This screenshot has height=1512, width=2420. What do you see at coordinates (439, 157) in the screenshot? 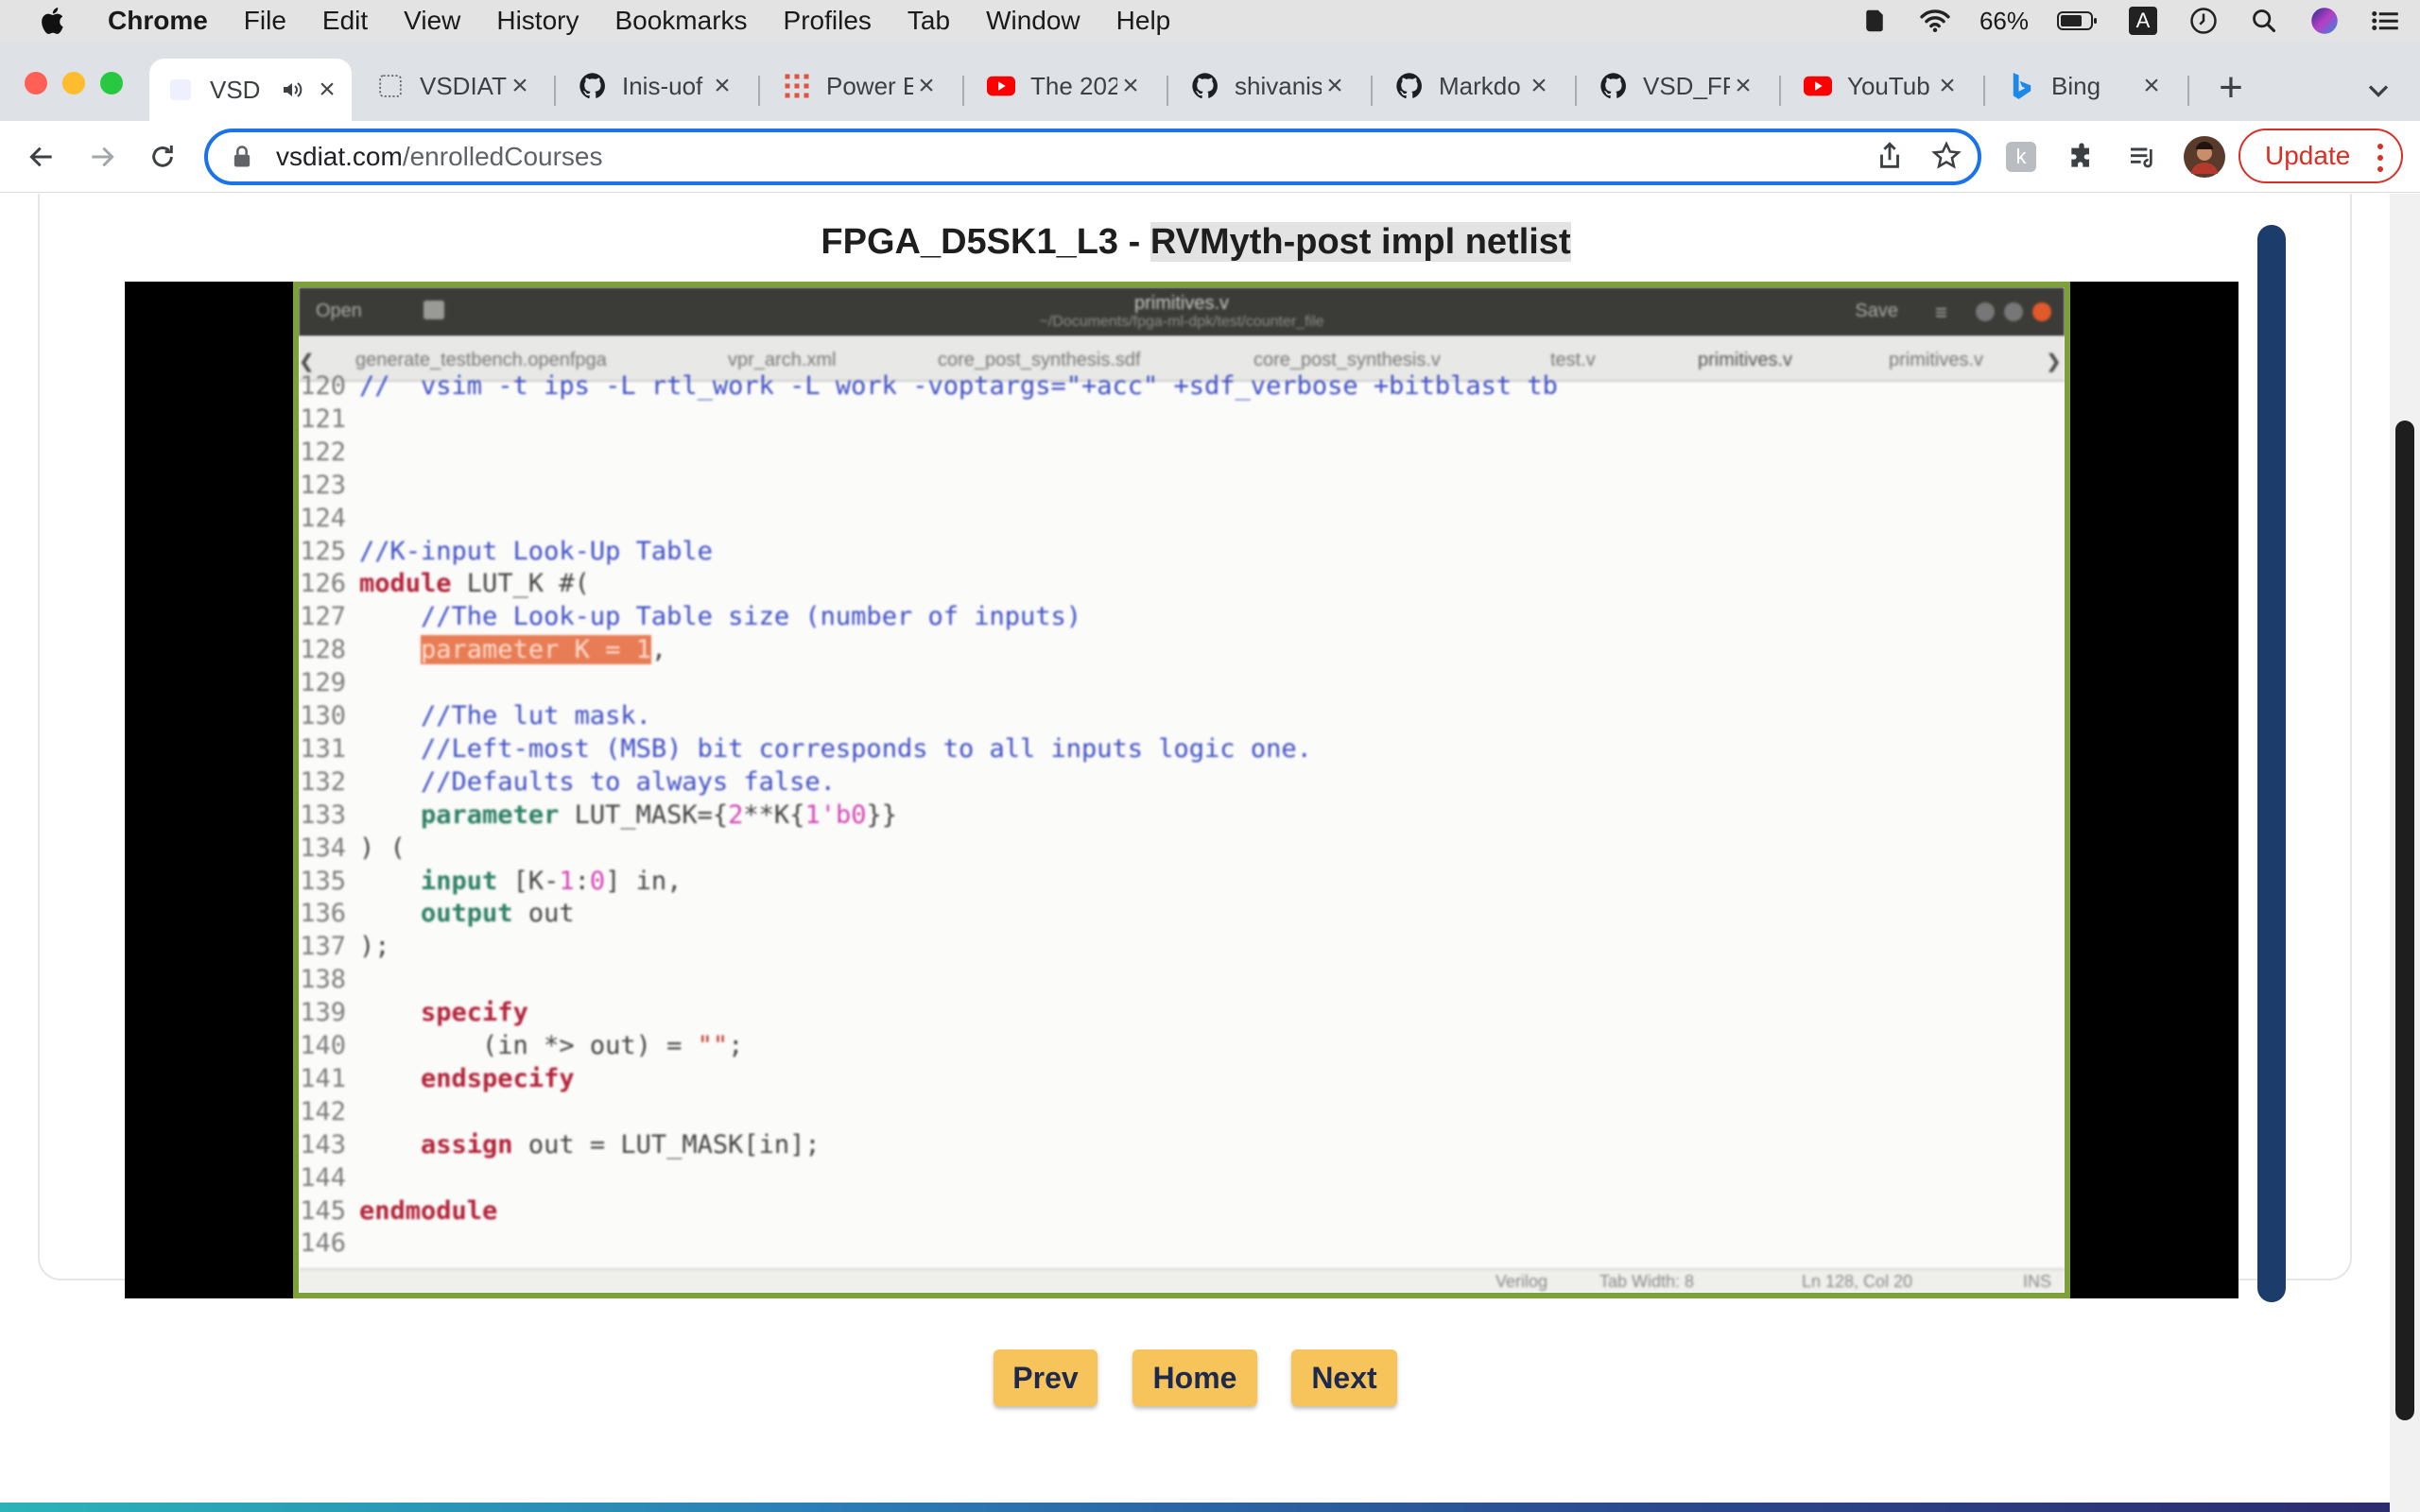
I see `url-text: vsdiat.com/enrolledCourses` at bounding box center [439, 157].